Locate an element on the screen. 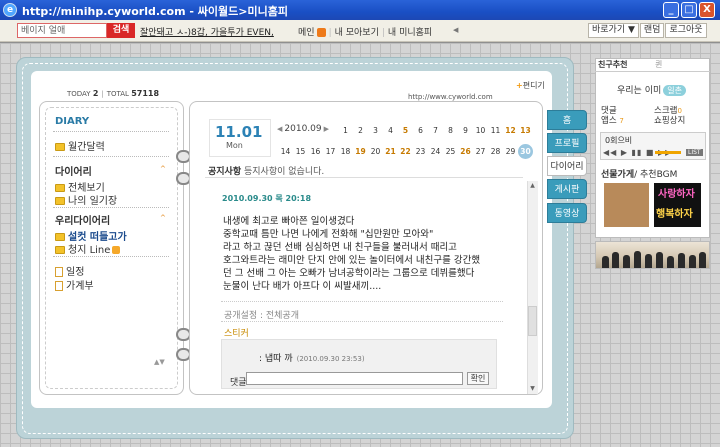 This screenshot has width=720, height=447. bgm-list-button: LIST is located at coordinates (694, 152).